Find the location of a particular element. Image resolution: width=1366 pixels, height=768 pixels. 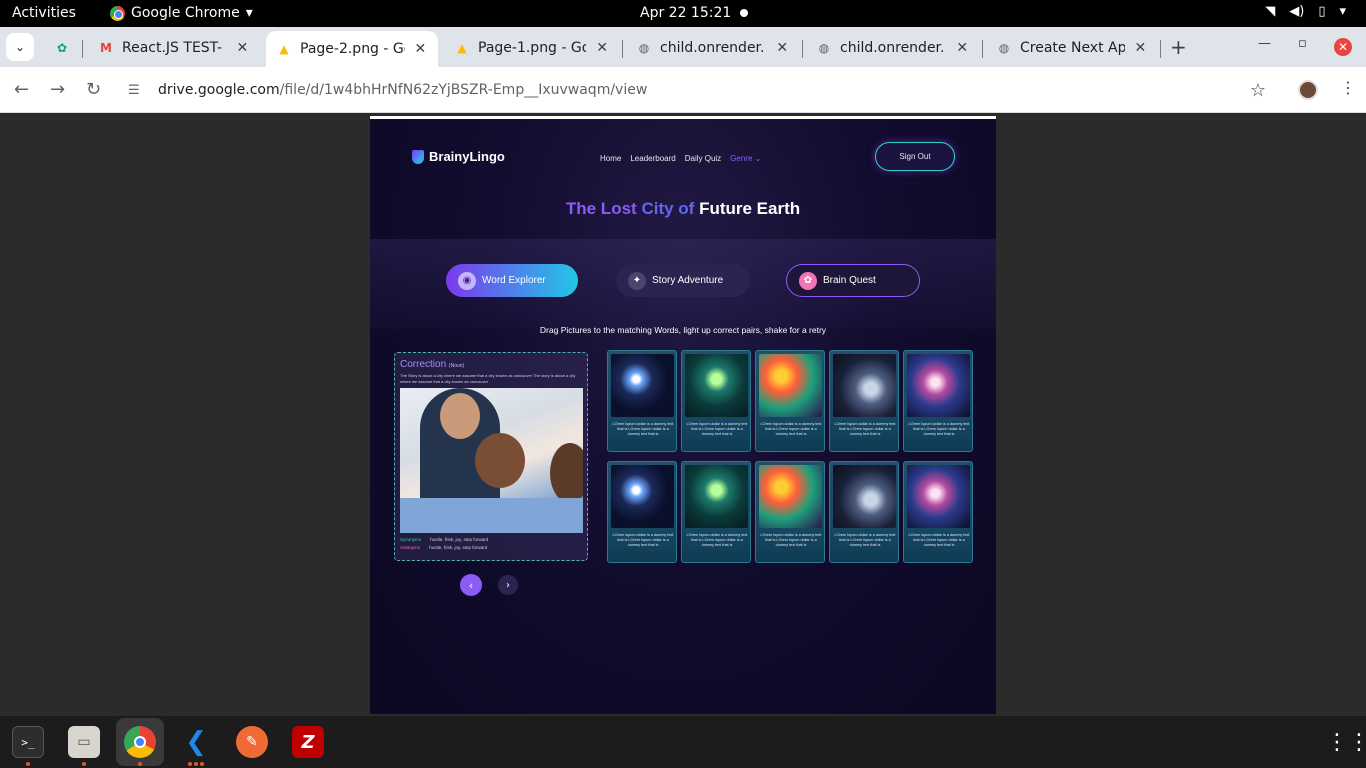

close-window-icon: ✕ is located at coordinates (1343, 47).